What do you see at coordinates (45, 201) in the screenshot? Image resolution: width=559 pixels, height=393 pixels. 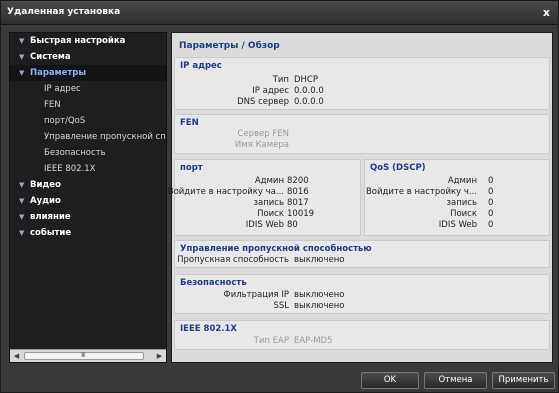 I see `tree-node-label: Аудио` at bounding box center [45, 201].